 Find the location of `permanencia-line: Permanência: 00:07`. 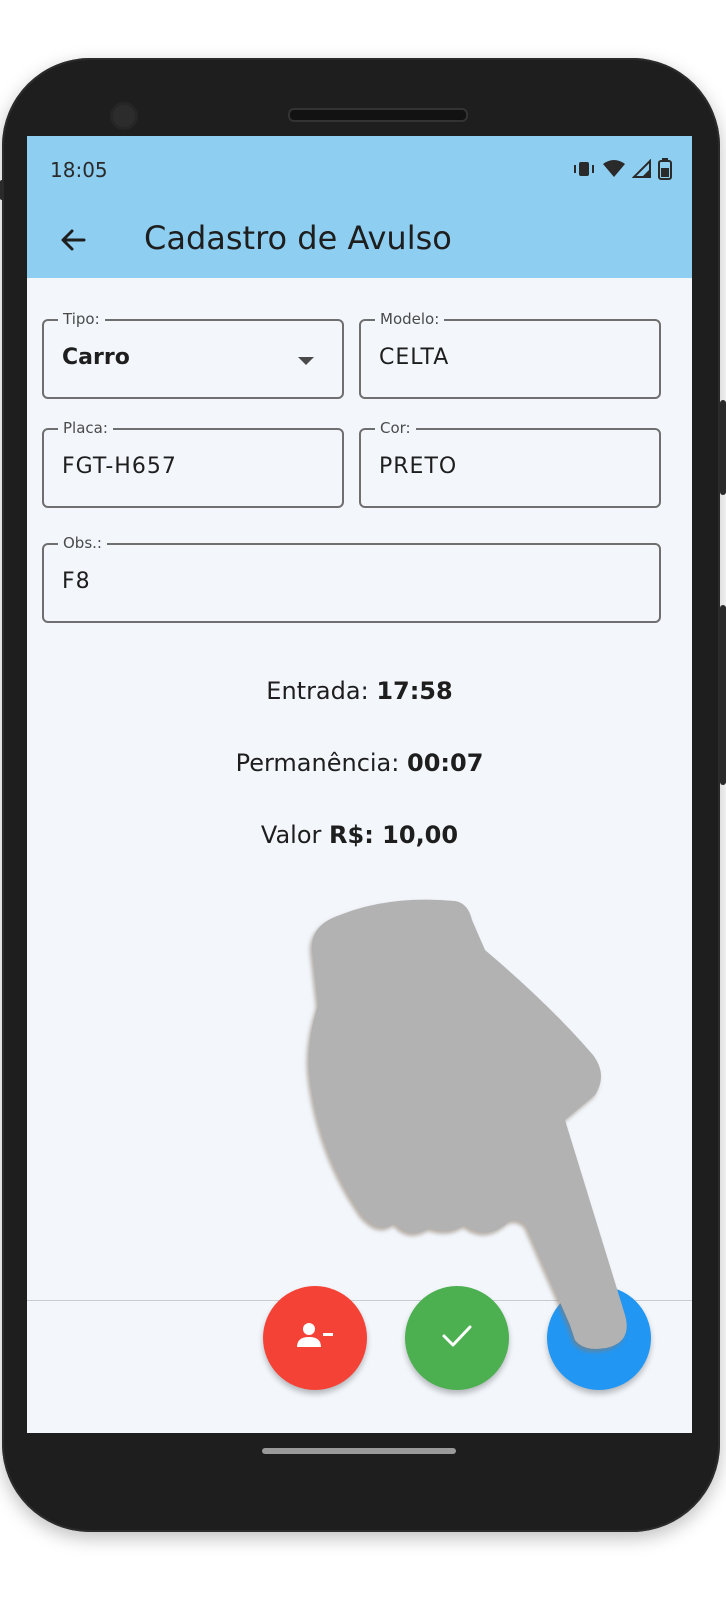

permanencia-line: Permanência: 00:07 is located at coordinates (359, 763).